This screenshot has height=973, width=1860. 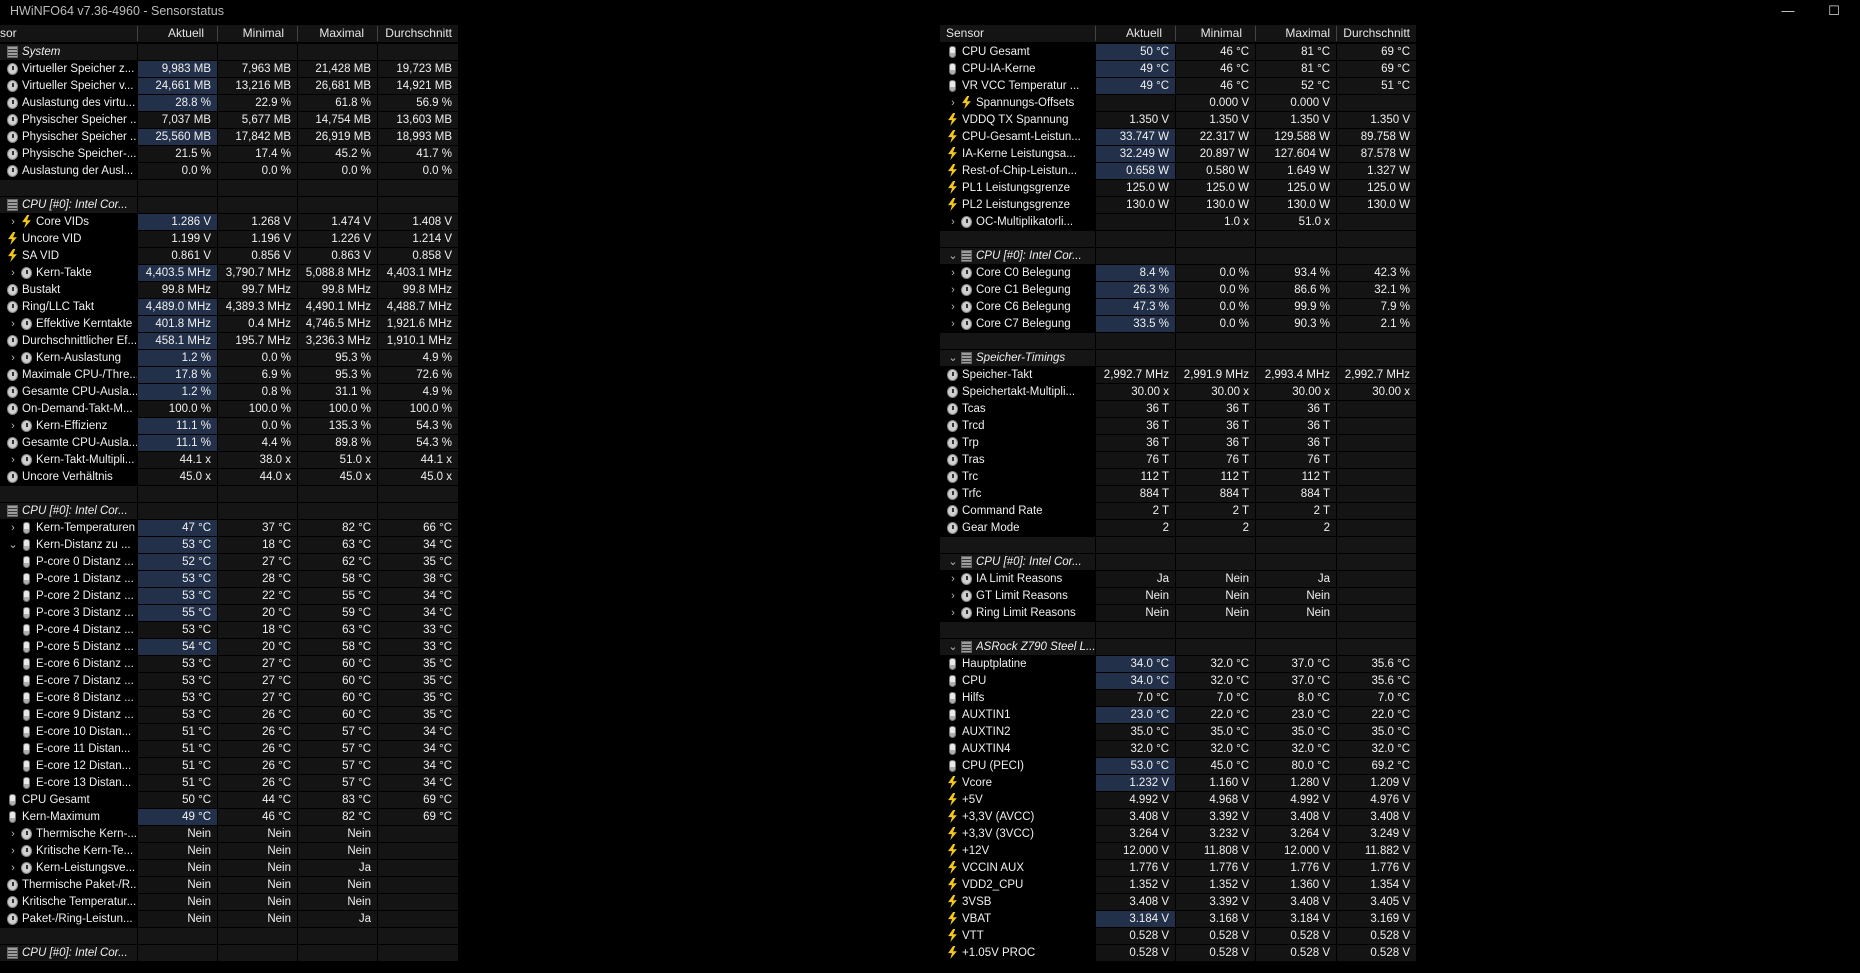 What do you see at coordinates (1178, 885) in the screenshot?
I see `sensor-row: VDD2_CPU 1.352 V 1.352 V 1.360 V 1.354 V` at bounding box center [1178, 885].